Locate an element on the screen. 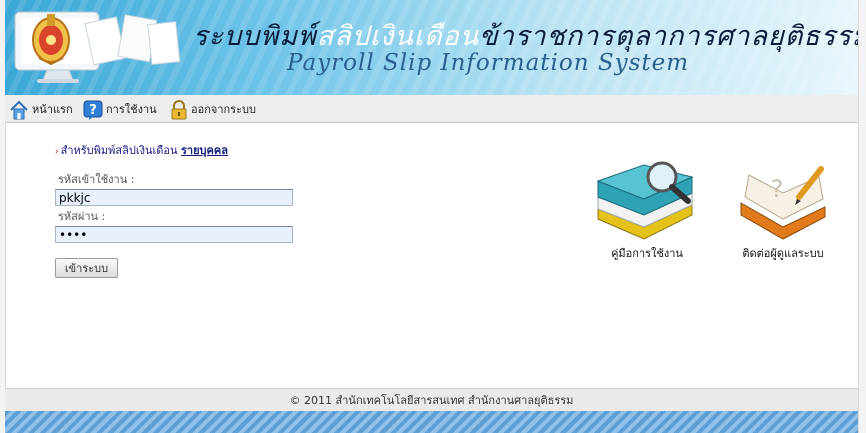  nav-help-link: ? การใช้งาน is located at coordinates (120, 109).